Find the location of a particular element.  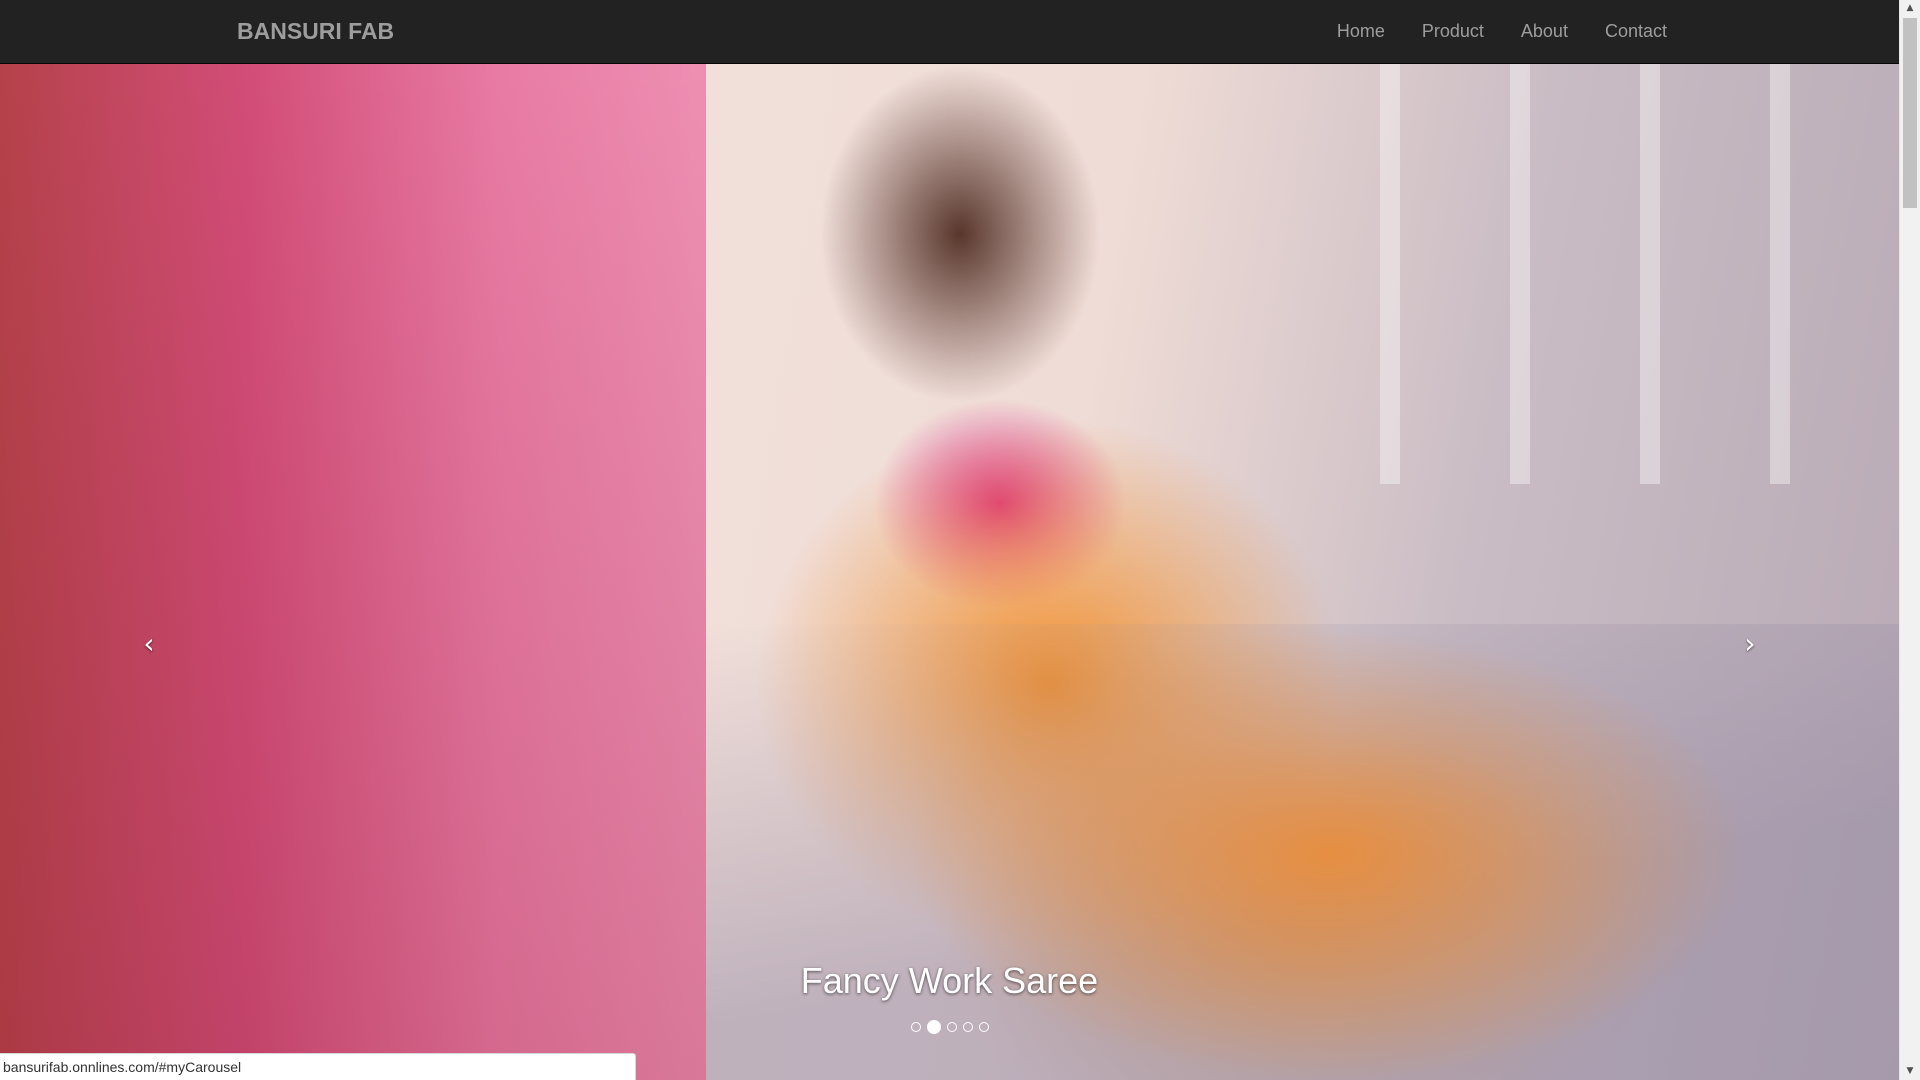

scrollbar-thumb is located at coordinates (1910, 113).